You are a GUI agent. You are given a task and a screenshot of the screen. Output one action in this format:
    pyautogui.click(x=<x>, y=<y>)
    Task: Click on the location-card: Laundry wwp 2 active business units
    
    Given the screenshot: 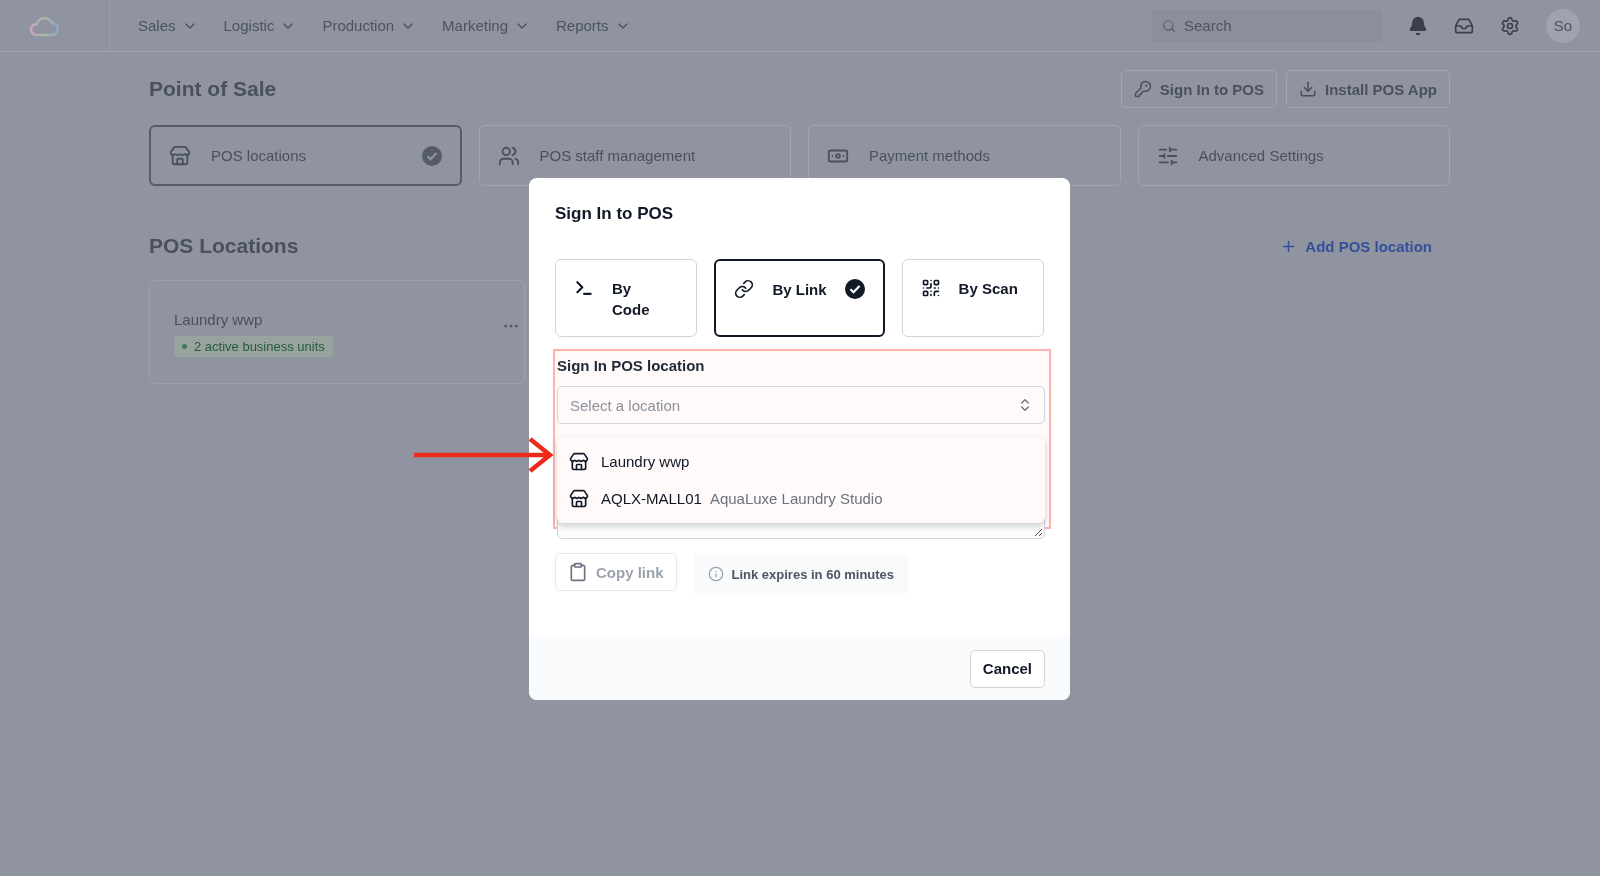 What is the action you would take?
    pyautogui.click(x=337, y=332)
    